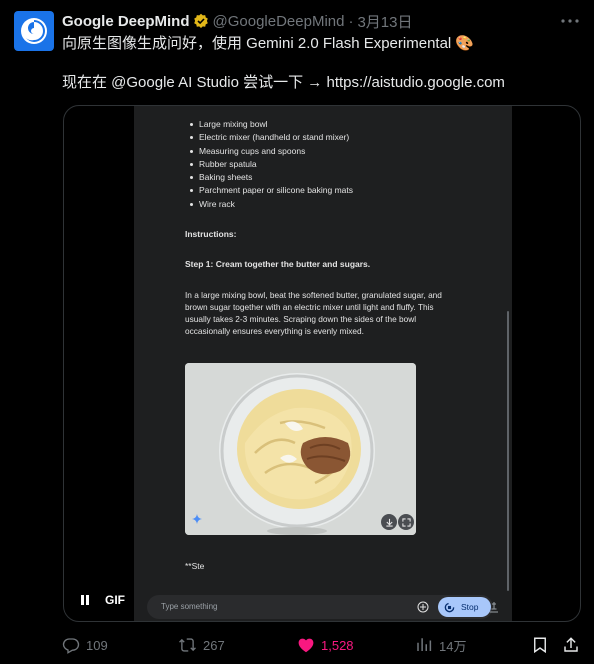 The width and height of the screenshot is (594, 664). Describe the element at coordinates (320, 190) in the screenshot. I see `list-item: Parchment paper or silicone baking mats` at that location.